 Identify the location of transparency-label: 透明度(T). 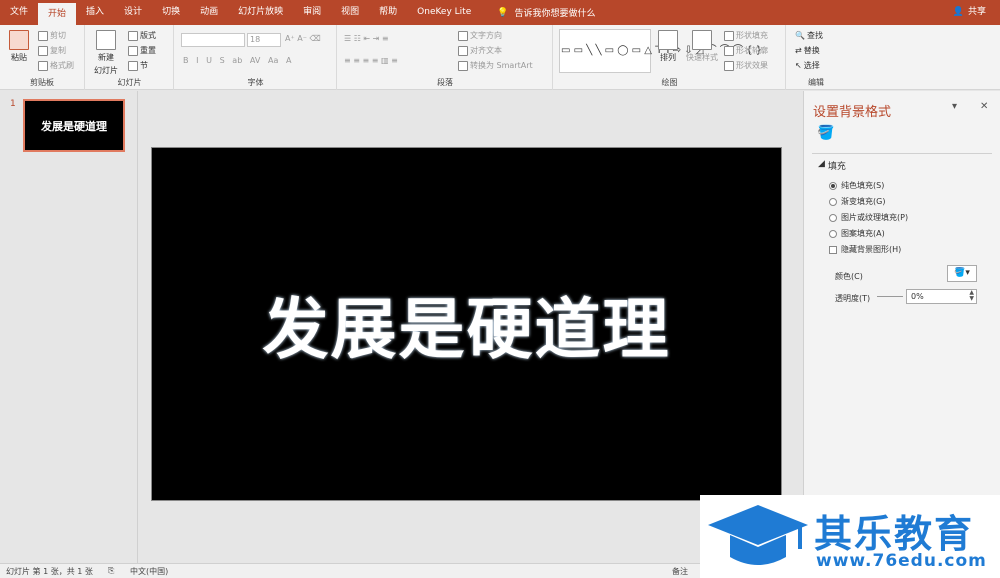
(853, 298).